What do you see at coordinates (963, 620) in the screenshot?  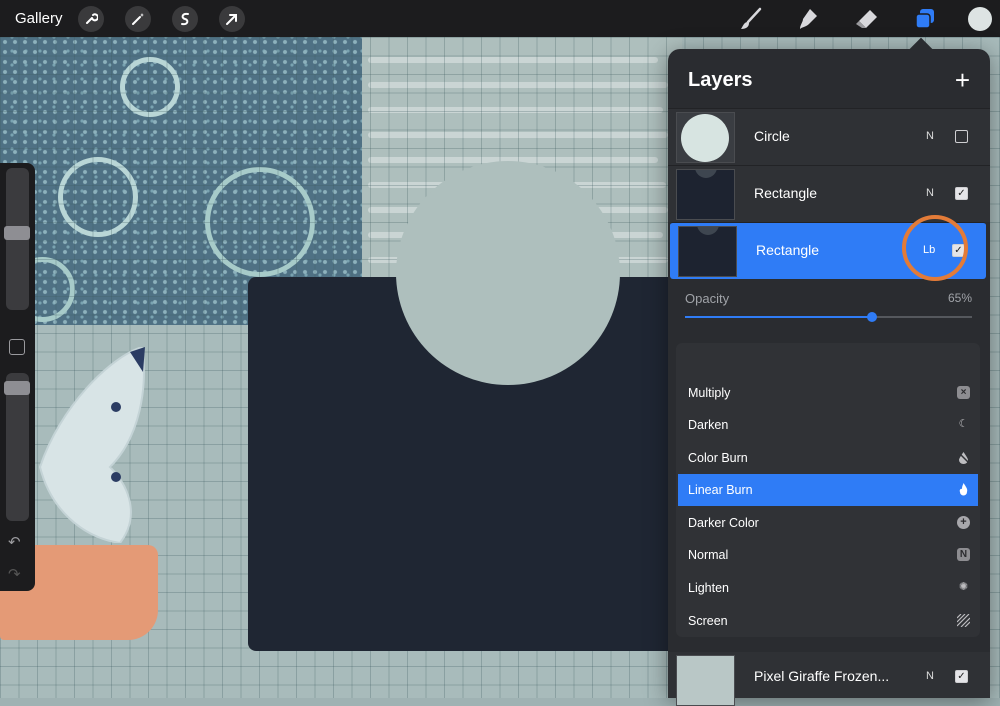 I see `hatch-icon` at bounding box center [963, 620].